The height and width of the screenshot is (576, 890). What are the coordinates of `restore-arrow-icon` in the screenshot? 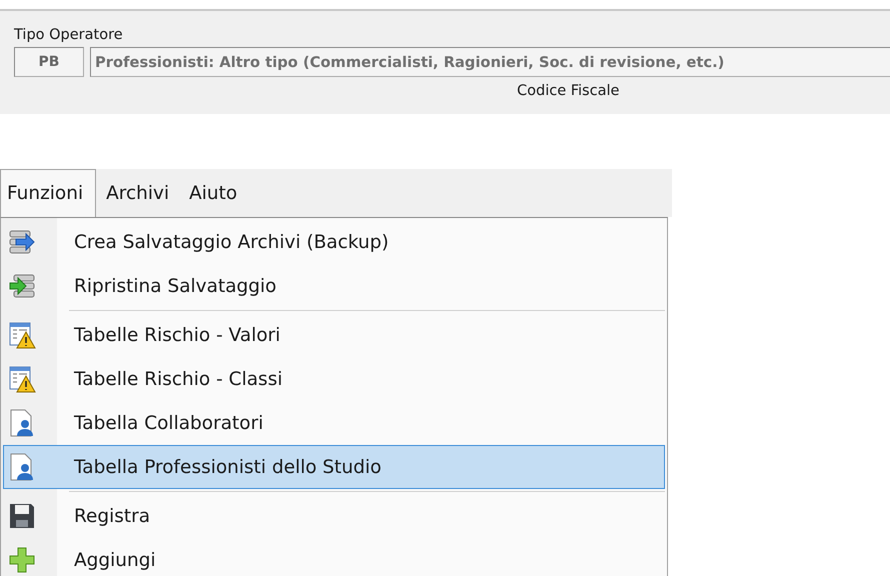 It's located at (22, 286).